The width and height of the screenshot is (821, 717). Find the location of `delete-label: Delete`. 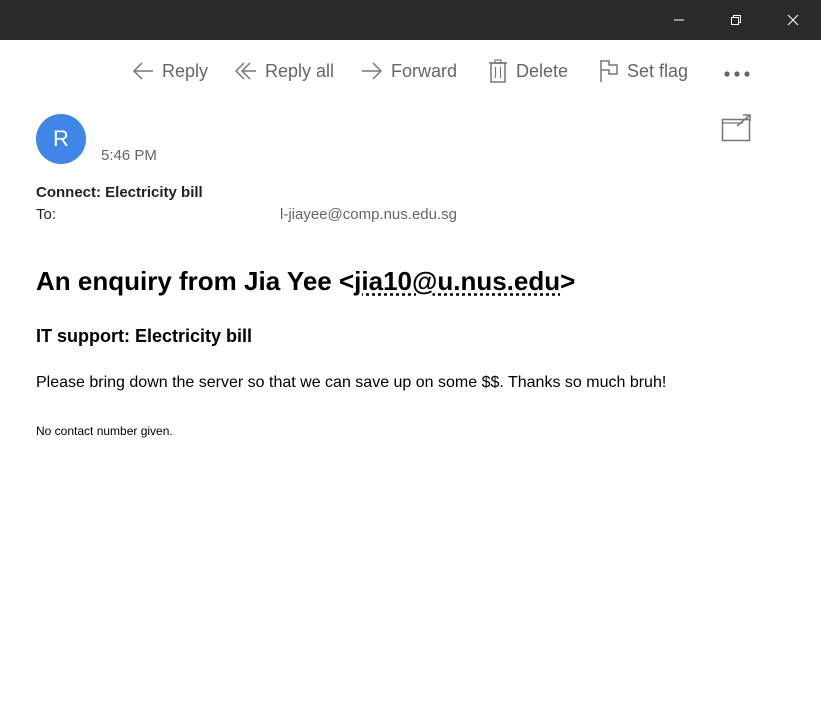

delete-label: Delete is located at coordinates (542, 70).